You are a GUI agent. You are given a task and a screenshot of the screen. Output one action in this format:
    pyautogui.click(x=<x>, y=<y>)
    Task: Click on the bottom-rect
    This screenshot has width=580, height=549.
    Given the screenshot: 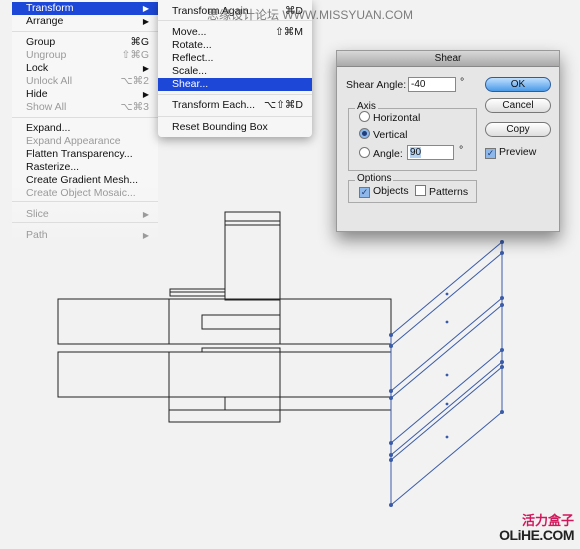 What is the action you would take?
    pyautogui.click(x=224, y=416)
    